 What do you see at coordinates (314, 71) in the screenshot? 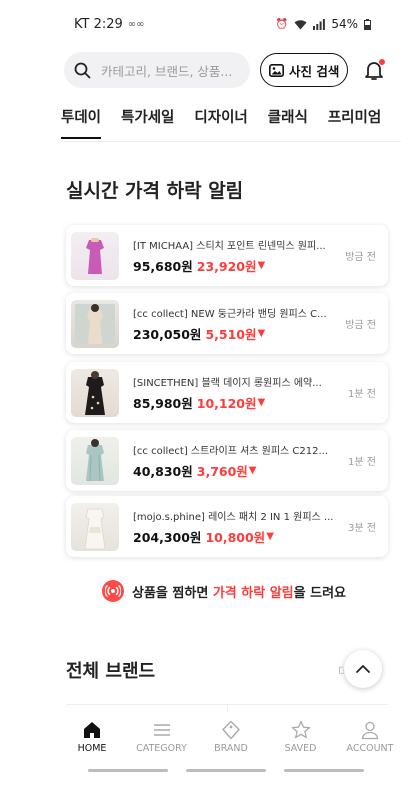
I see `photo-search-label: 사진 검색` at bounding box center [314, 71].